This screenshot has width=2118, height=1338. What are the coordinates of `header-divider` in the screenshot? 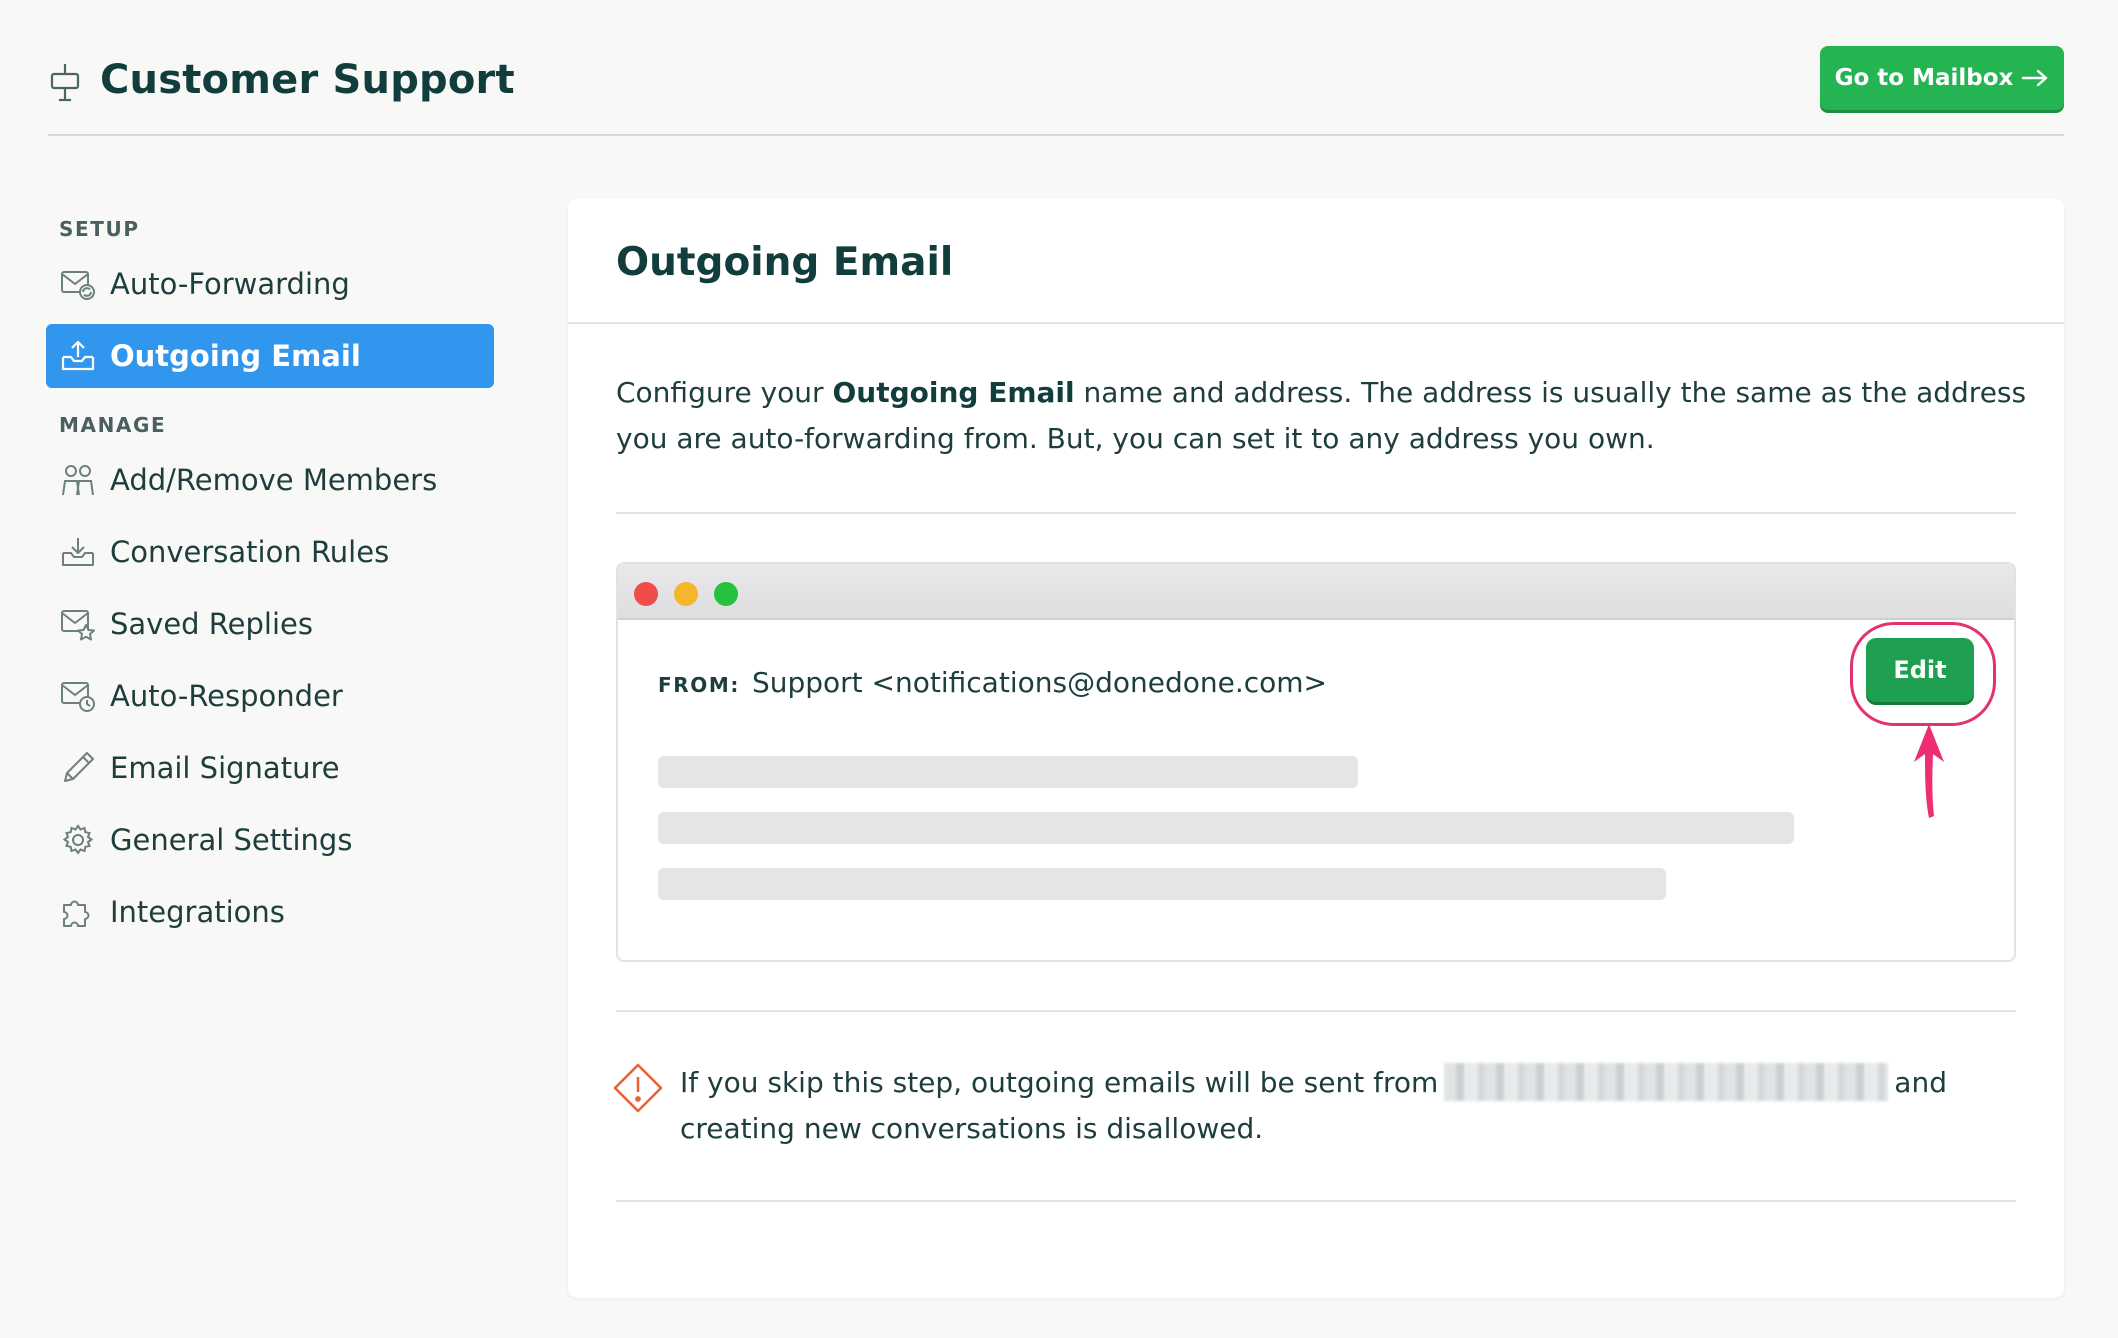 It's located at (1056, 135).